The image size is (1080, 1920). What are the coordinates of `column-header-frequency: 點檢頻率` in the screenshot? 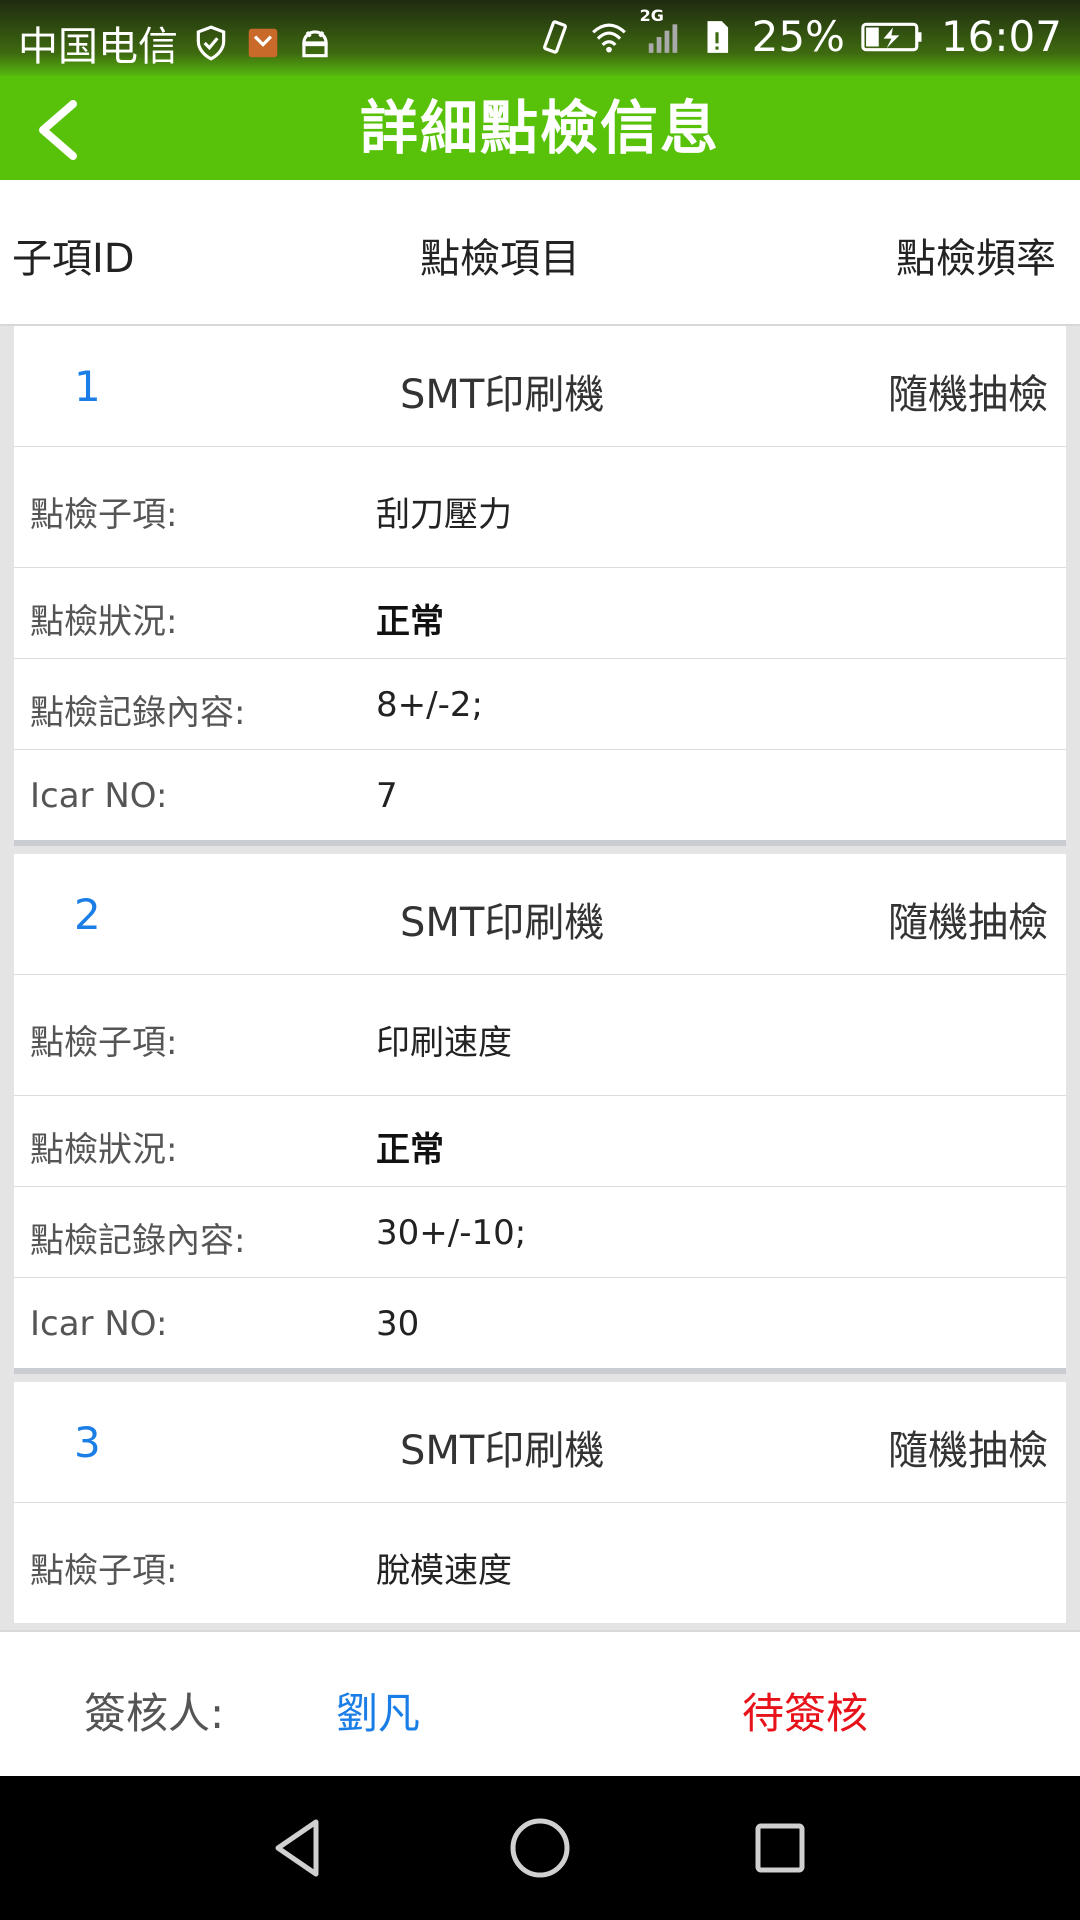 It's located at (976, 259).